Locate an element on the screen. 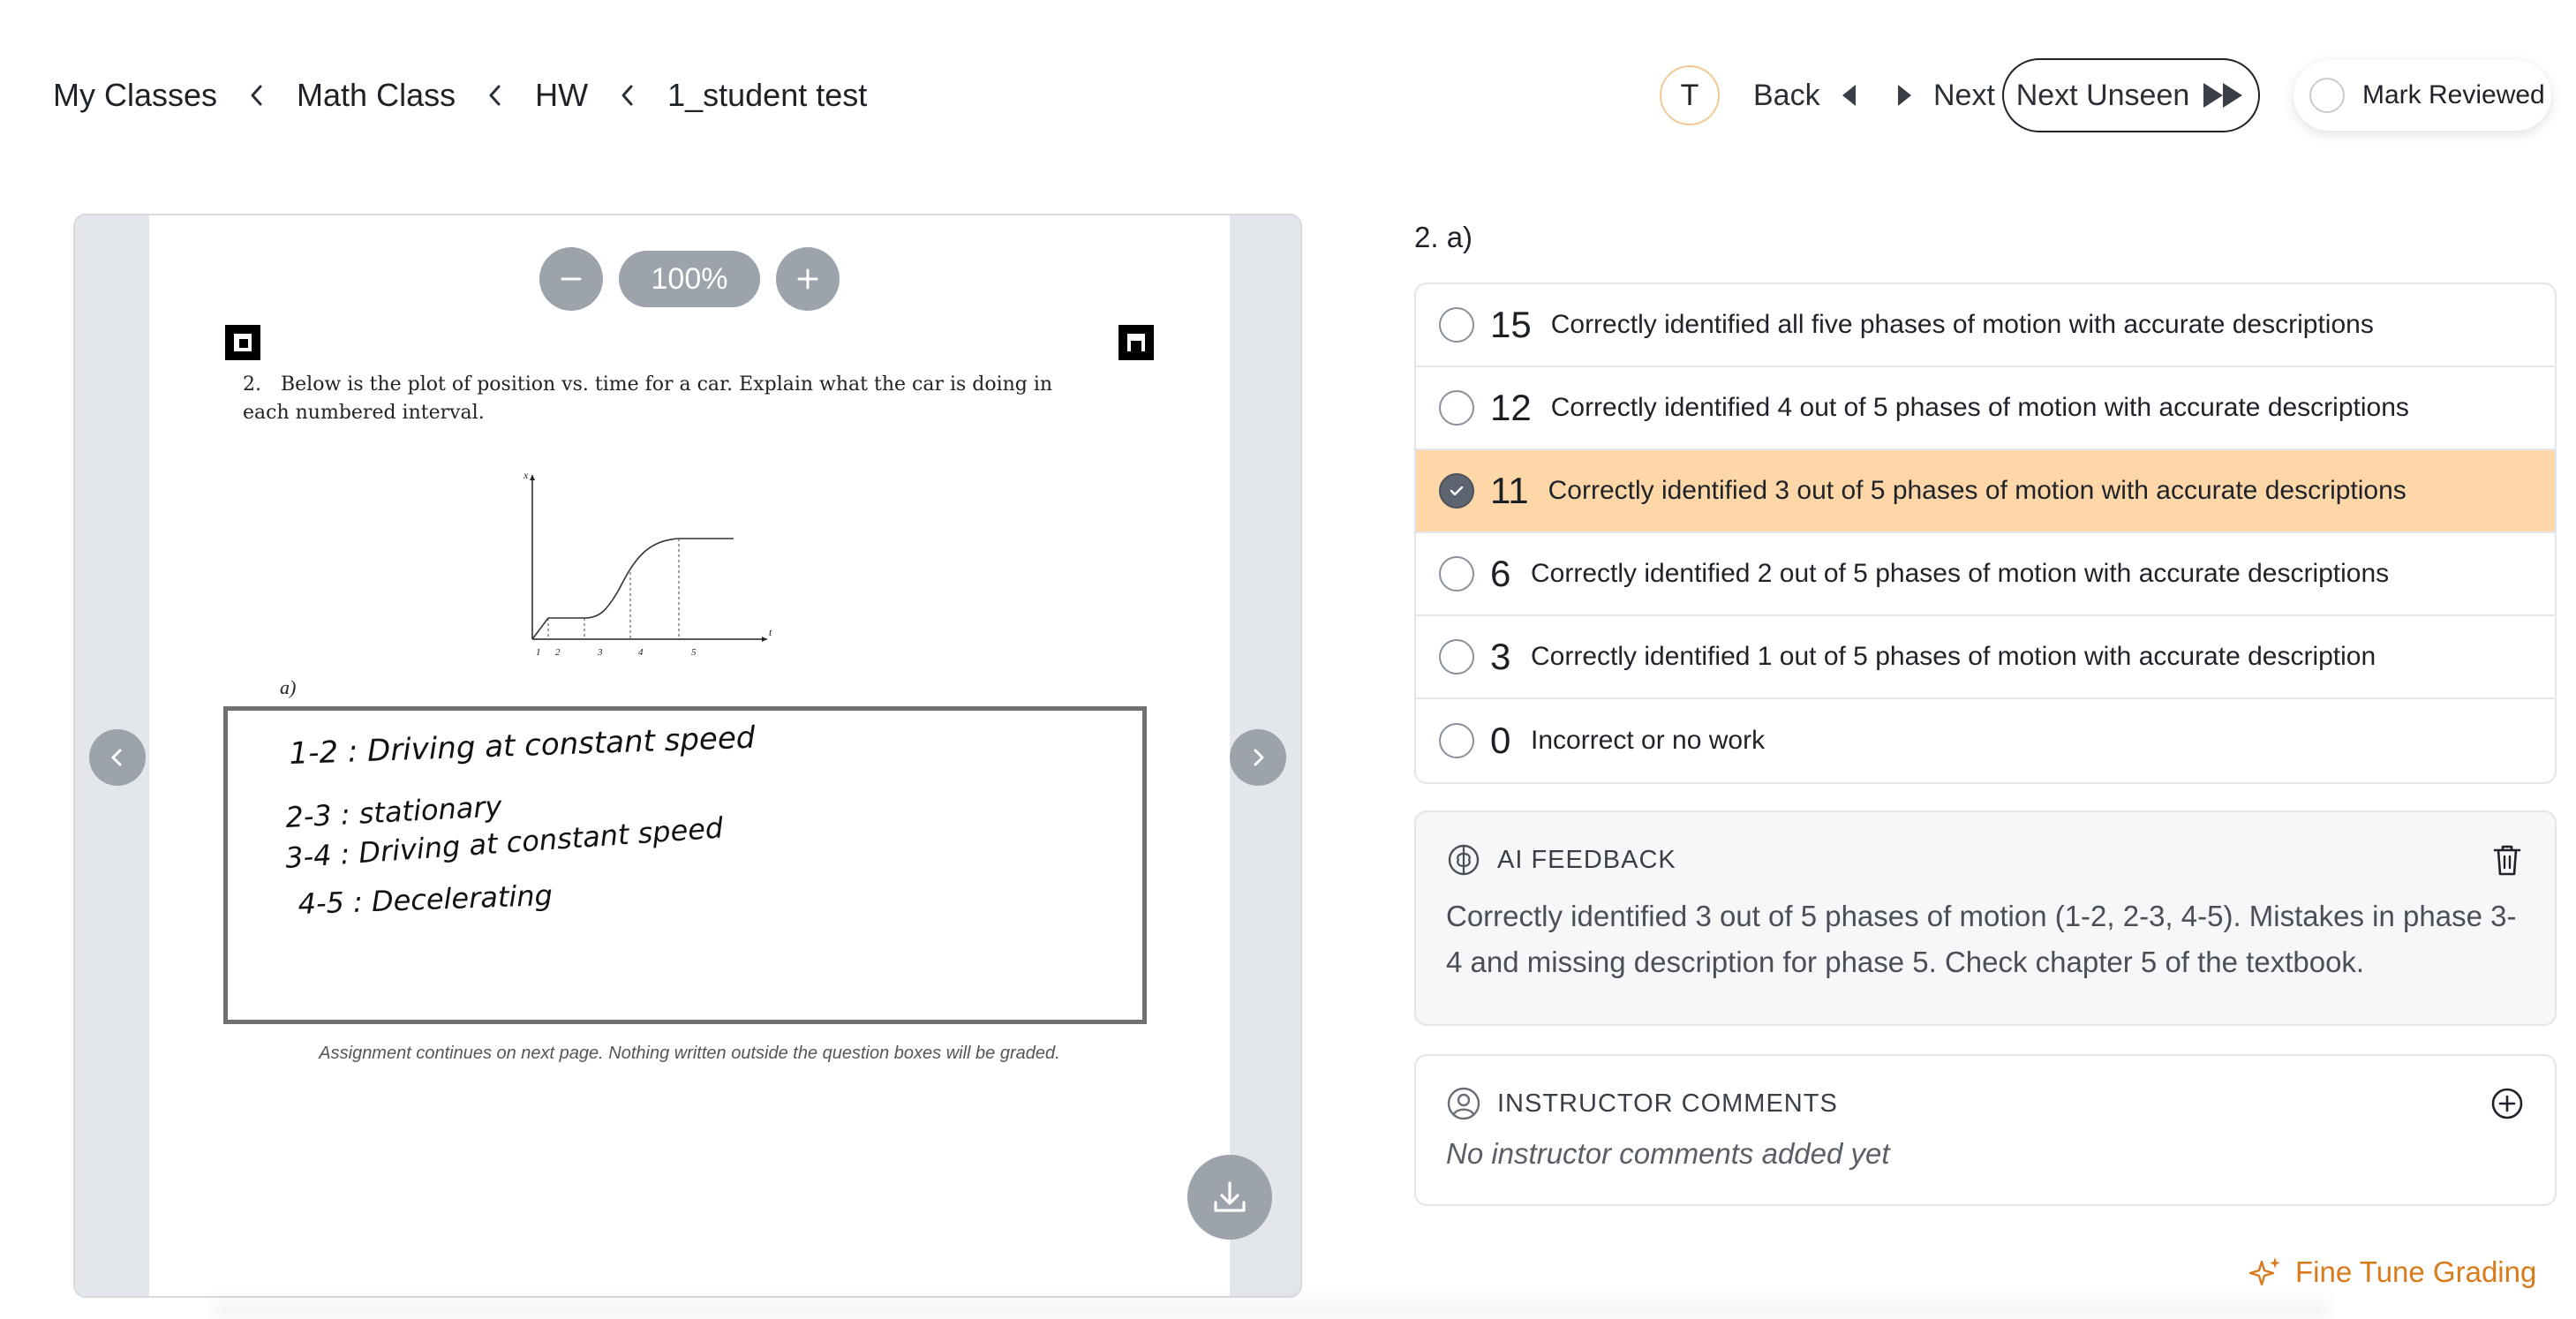 The image size is (2576, 1319). check-icon is located at coordinates (1457, 491).